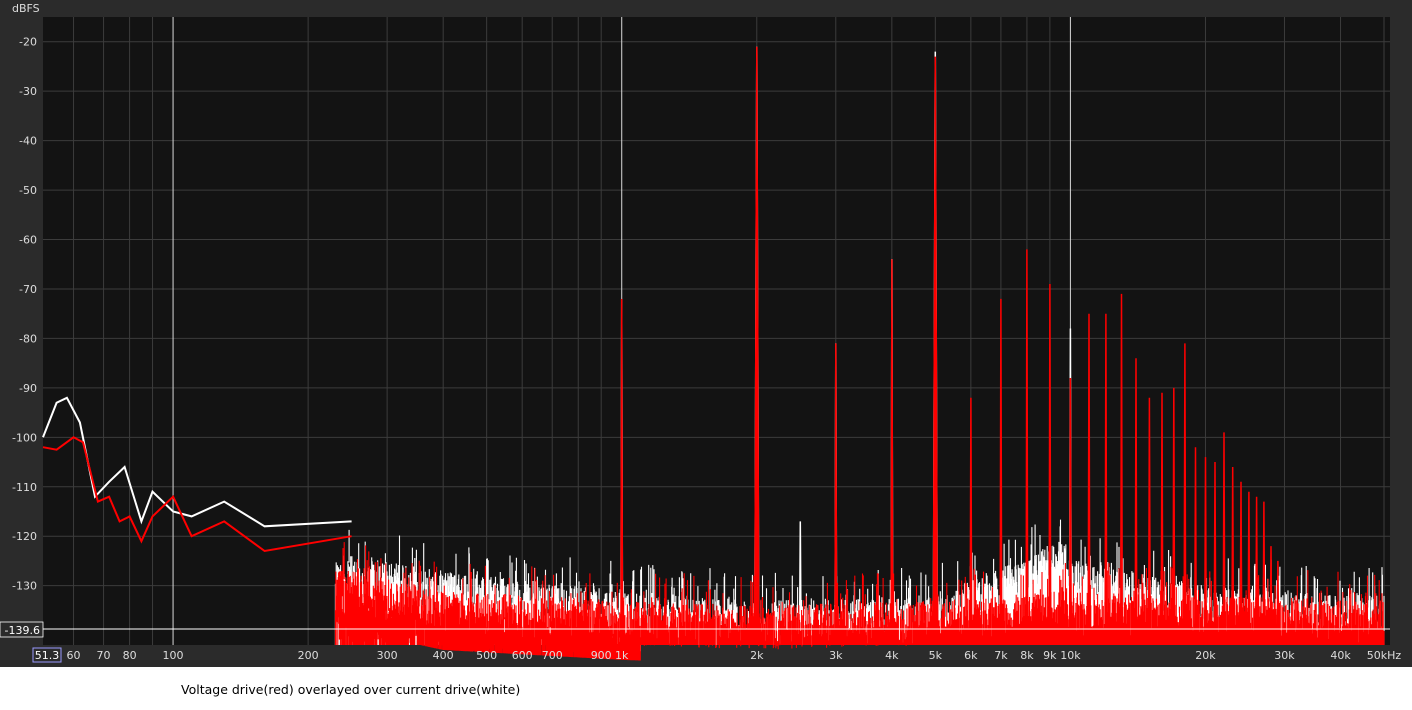 The width and height of the screenshot is (1412, 710). Describe the element at coordinates (1001, 655) in the screenshot. I see `x-tick-label: 7k` at that location.